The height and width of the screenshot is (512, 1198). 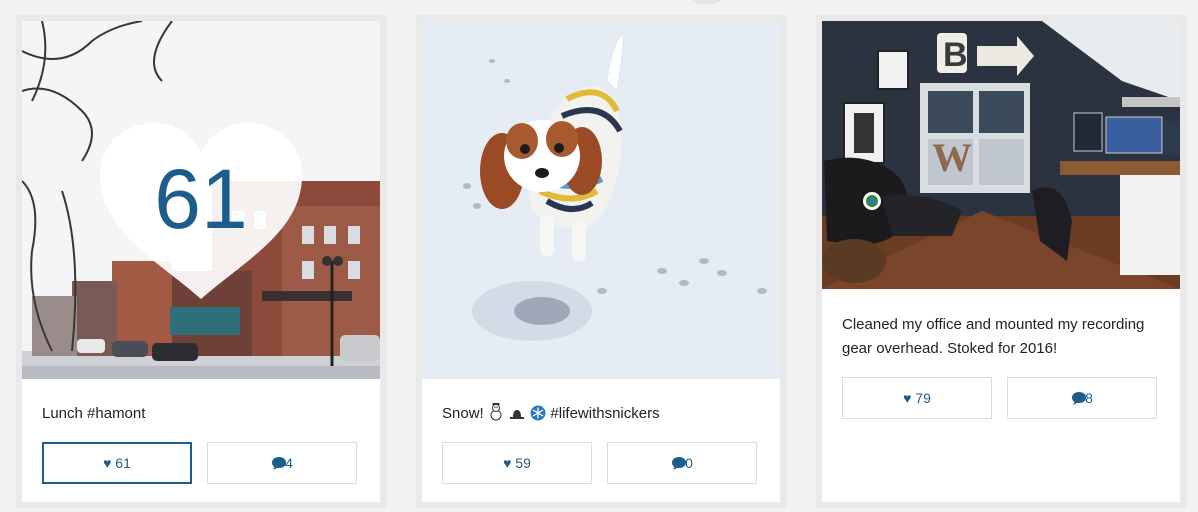 I want to click on like-count: ♥ 59, so click(x=517, y=463).